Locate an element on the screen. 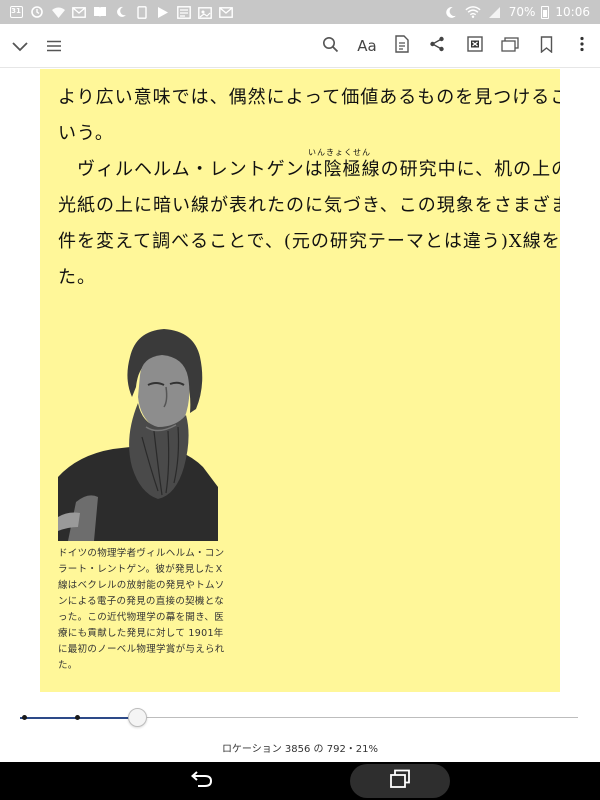 The height and width of the screenshot is (800, 600). book-icon is located at coordinates (100, 12).